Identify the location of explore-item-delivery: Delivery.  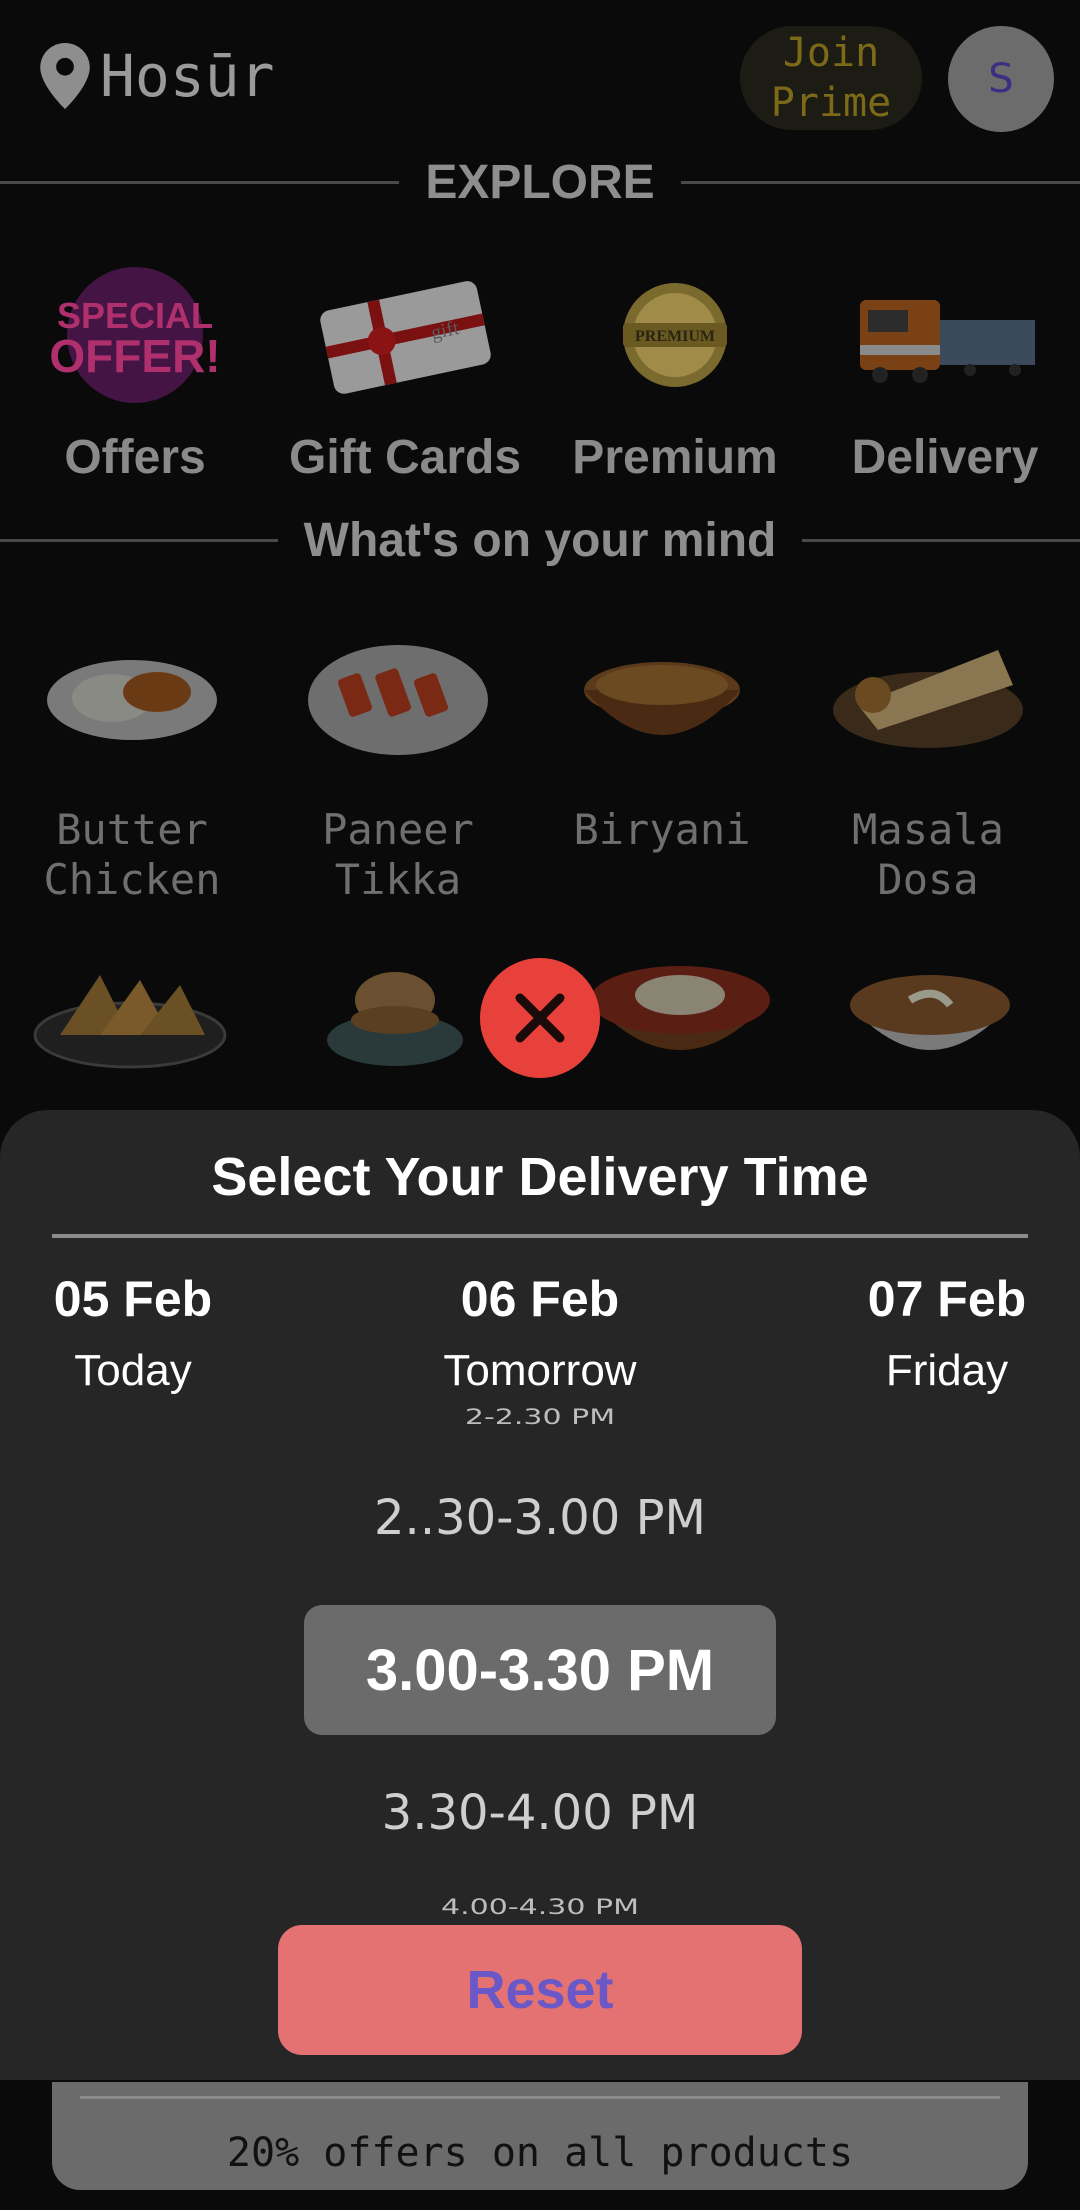
(945, 372).